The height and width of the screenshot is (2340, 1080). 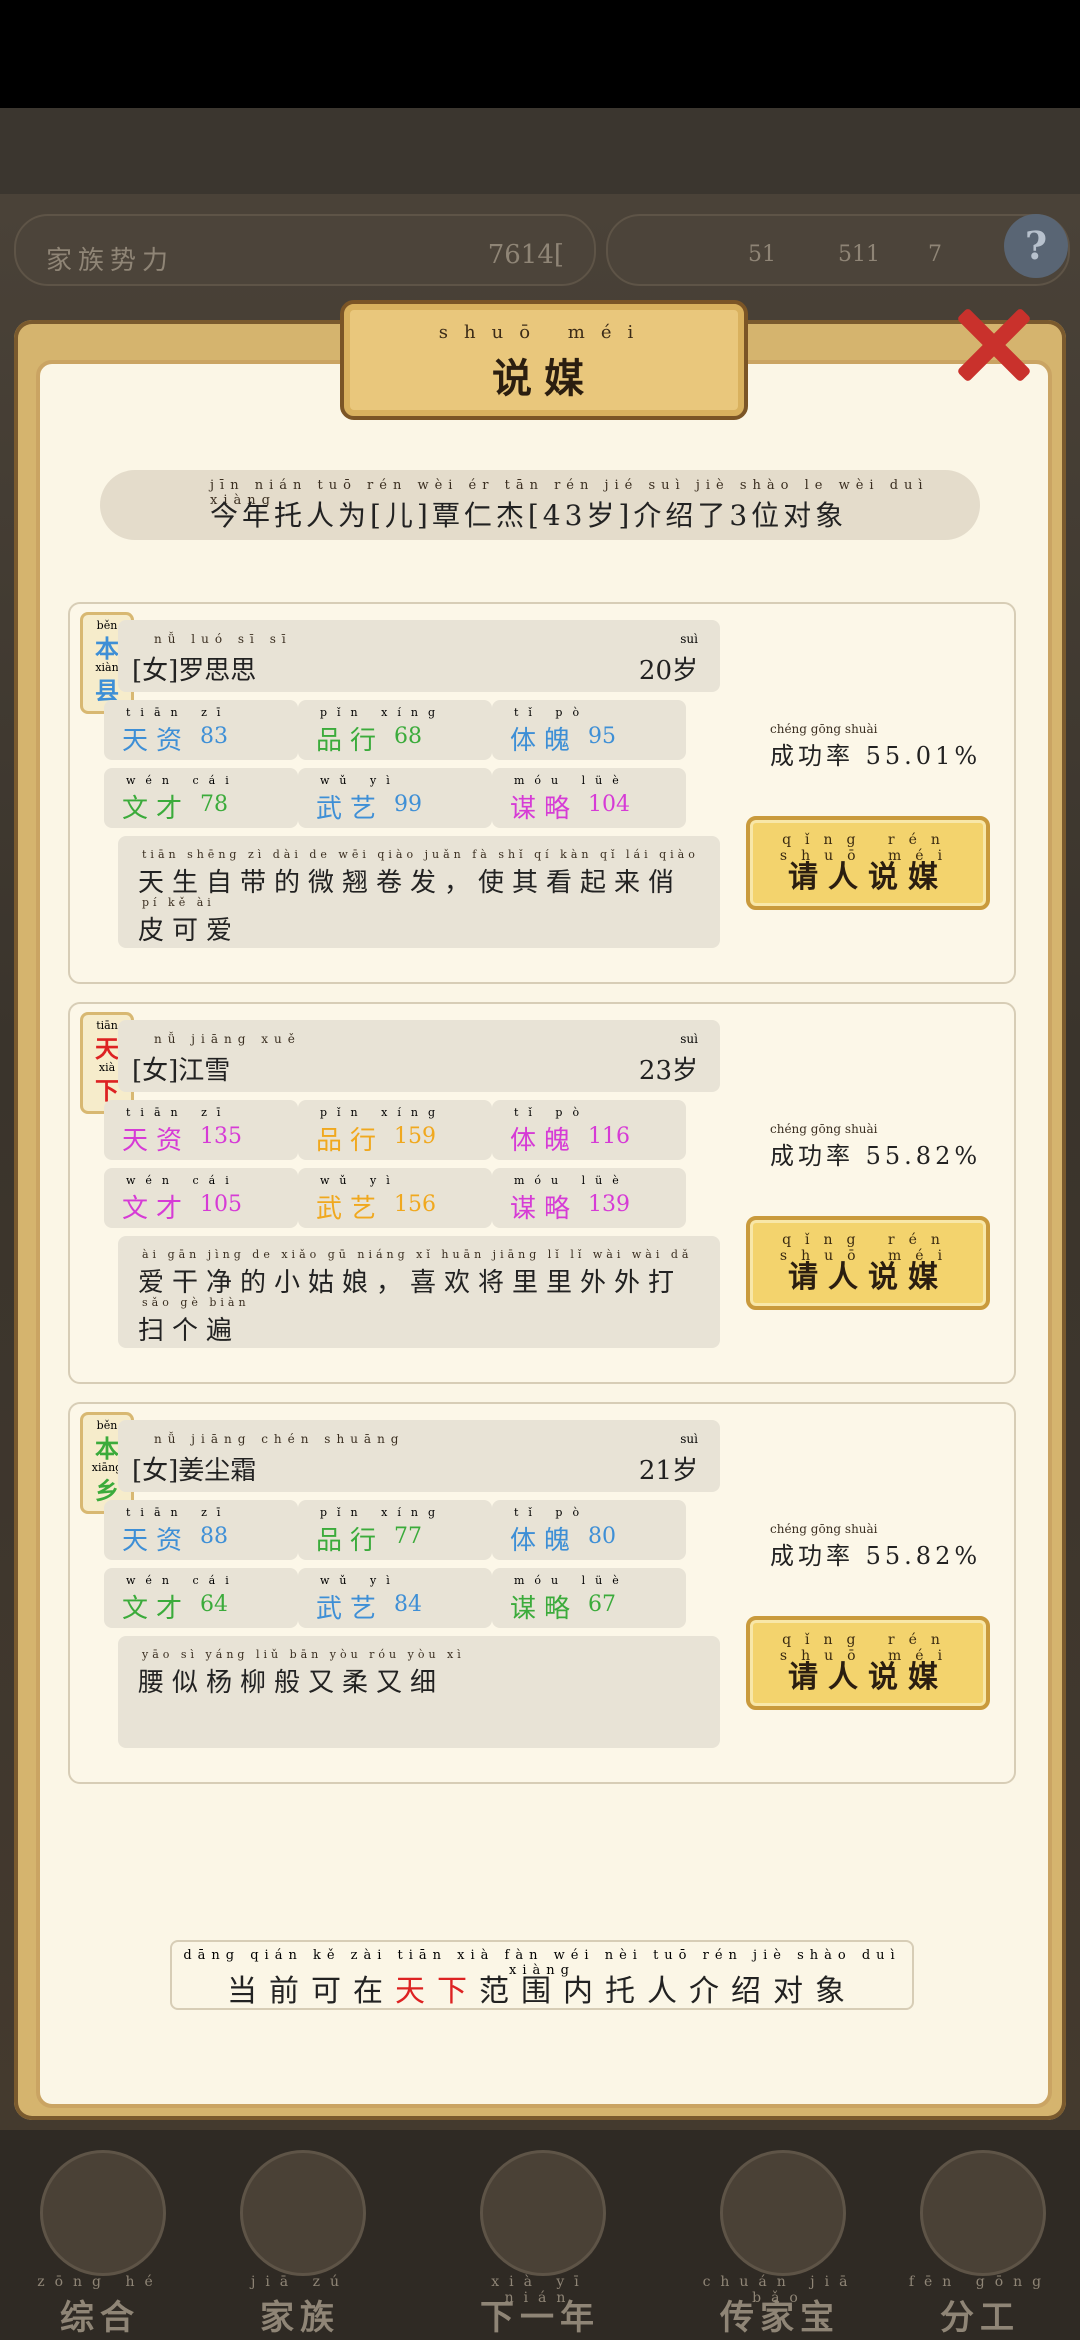 I want to click on stat-box: wén cái 文才 105, so click(x=201, y=1198).